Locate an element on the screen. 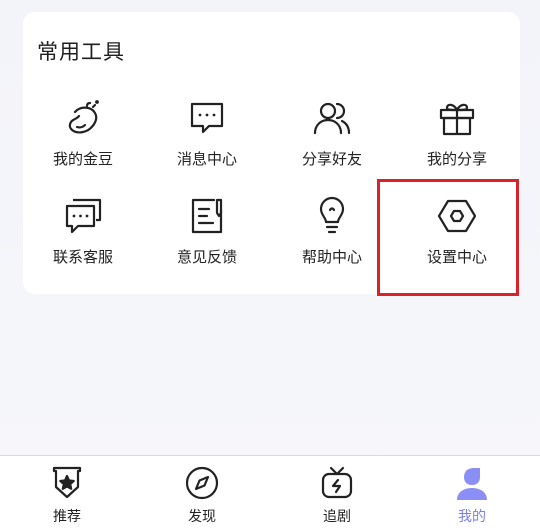 This screenshot has height=531, width=540. tool-label: 意见反馈 is located at coordinates (206, 257).